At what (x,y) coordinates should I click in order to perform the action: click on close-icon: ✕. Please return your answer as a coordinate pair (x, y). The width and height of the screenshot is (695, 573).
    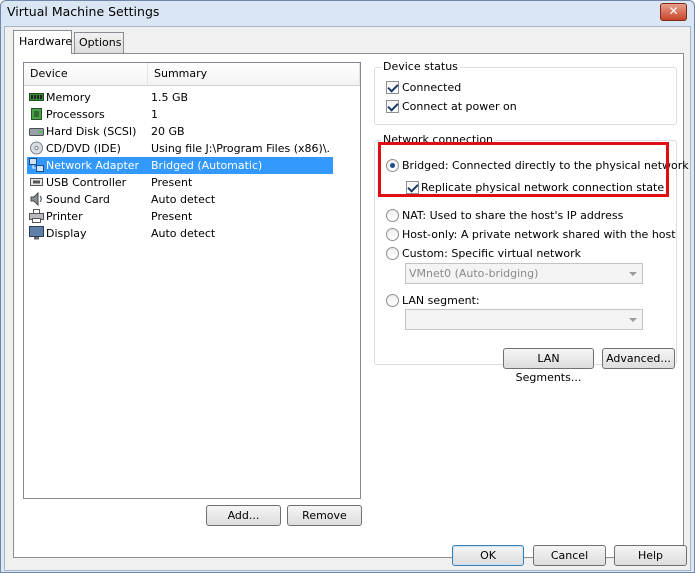
    Looking at the image, I should click on (673, 11).